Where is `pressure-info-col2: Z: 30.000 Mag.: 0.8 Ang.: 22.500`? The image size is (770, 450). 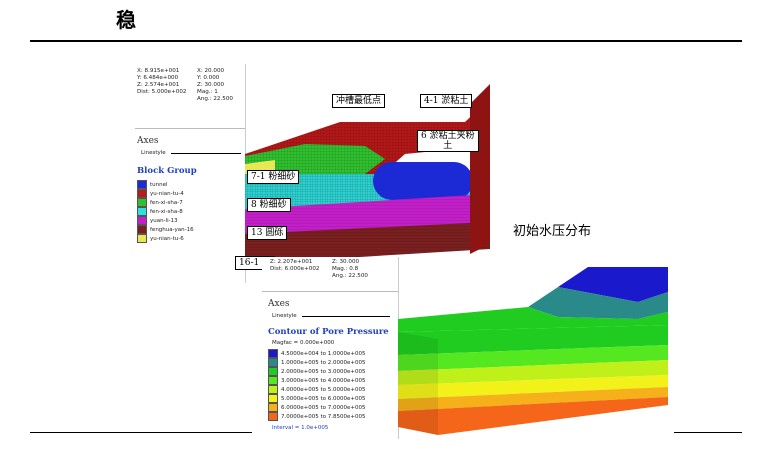 pressure-info-col2: Z: 30.000 Mag.: 0.8 Ang.: 22.500 is located at coordinates (350, 269).